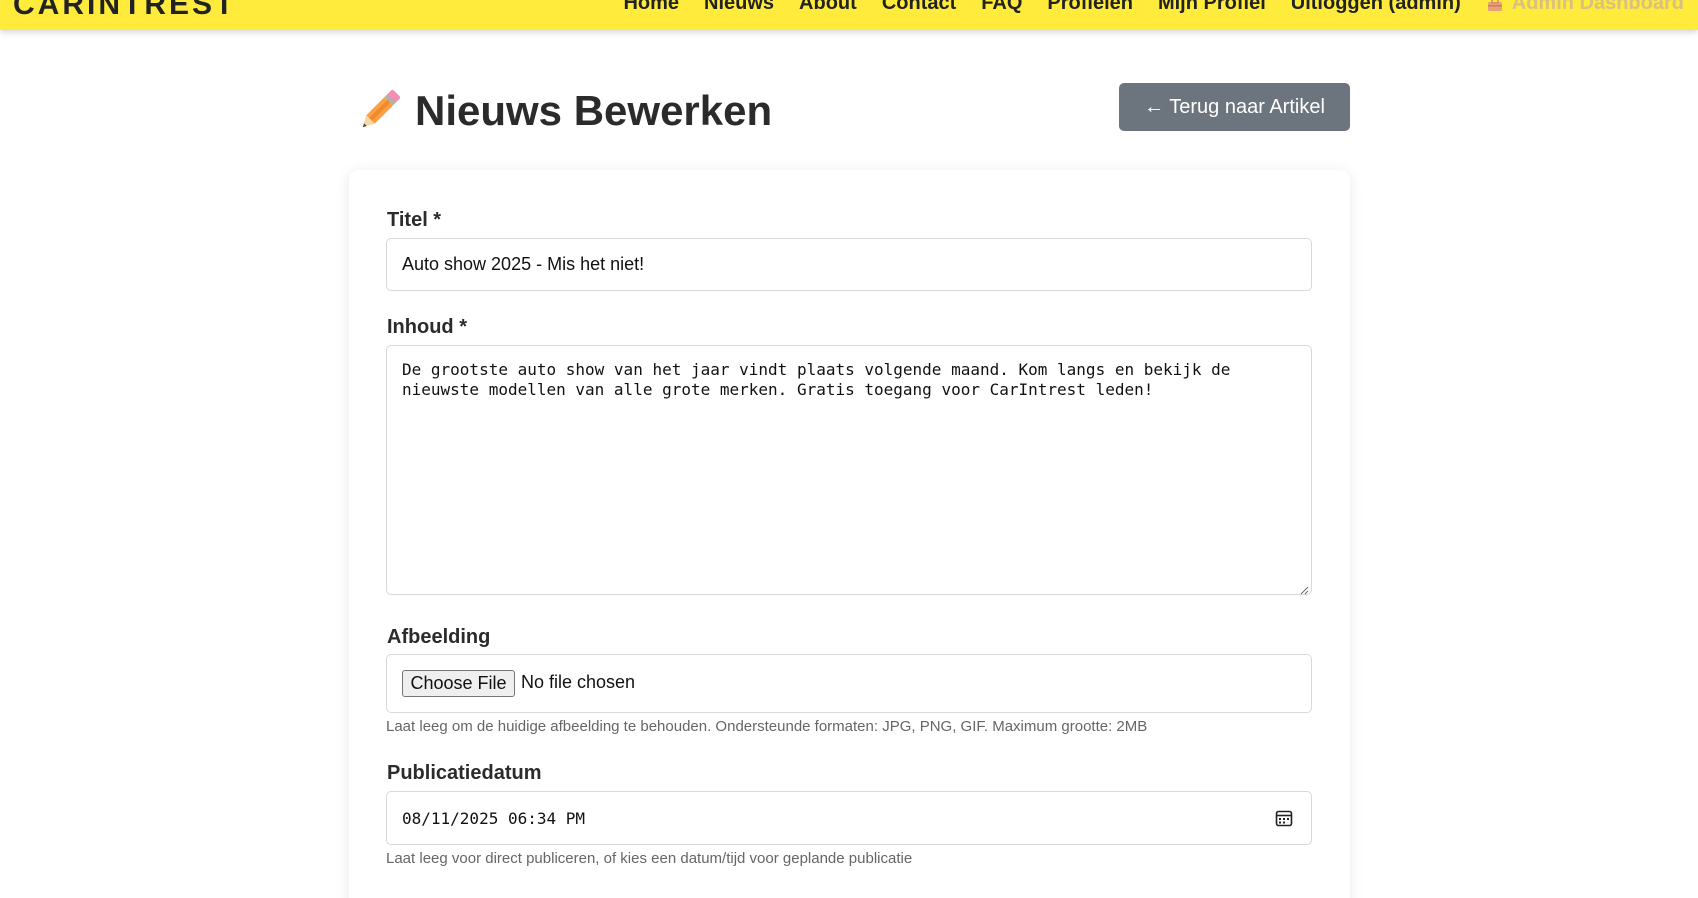  I want to click on nav-link-mijn-profiel: Mijn Profiel, so click(1212, 8).